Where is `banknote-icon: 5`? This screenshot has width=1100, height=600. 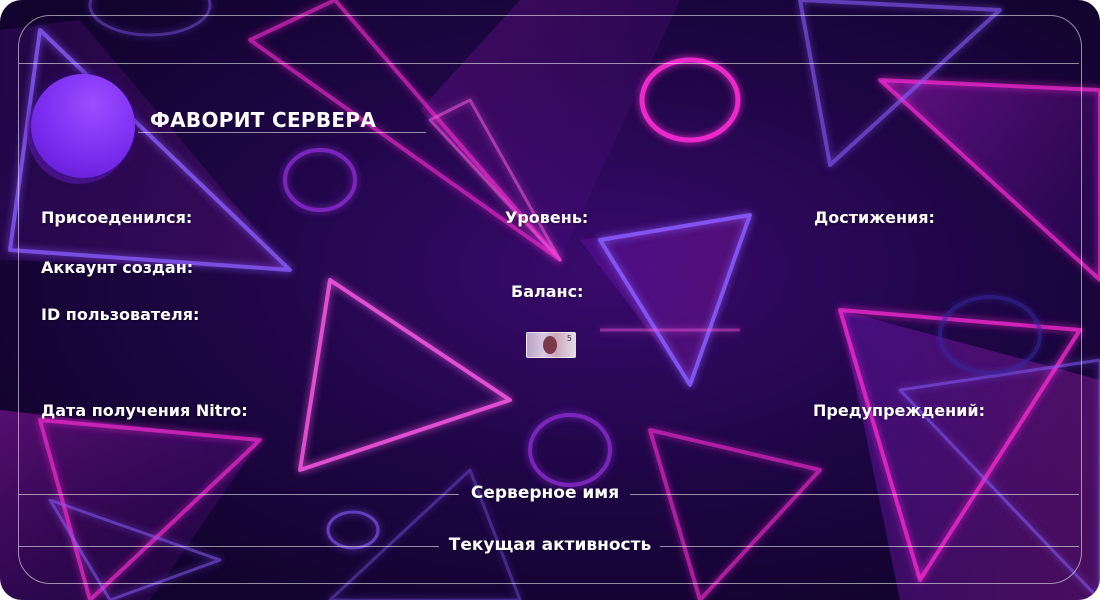 banknote-icon: 5 is located at coordinates (551, 345).